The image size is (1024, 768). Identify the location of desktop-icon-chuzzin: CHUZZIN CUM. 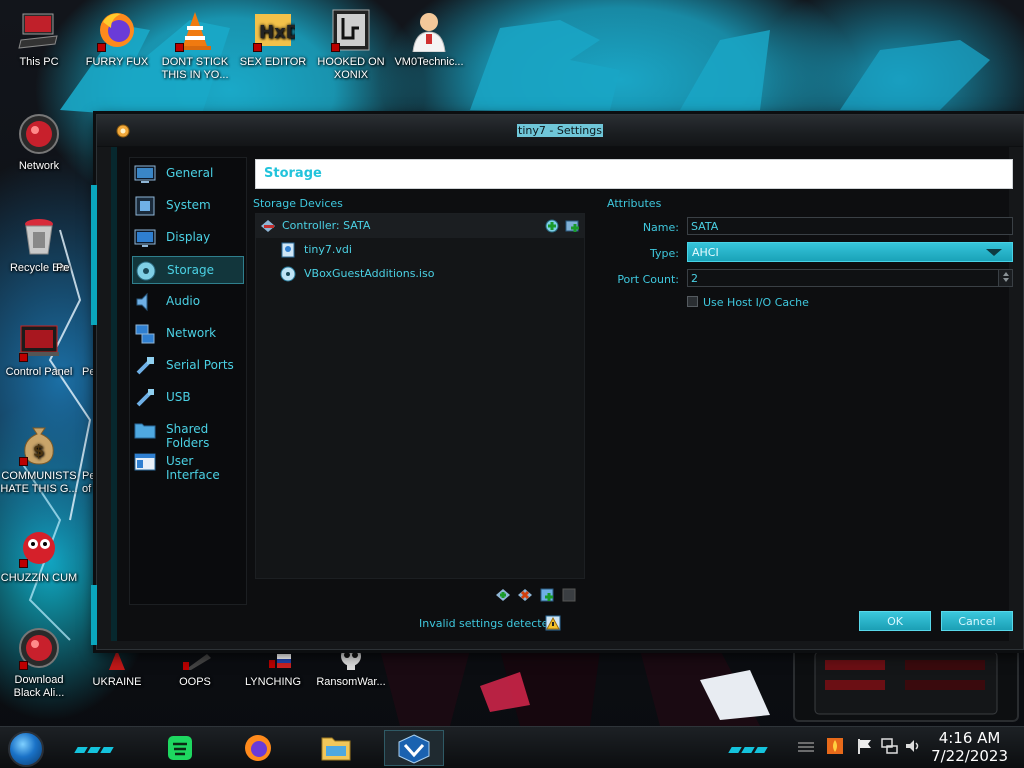
(39, 554).